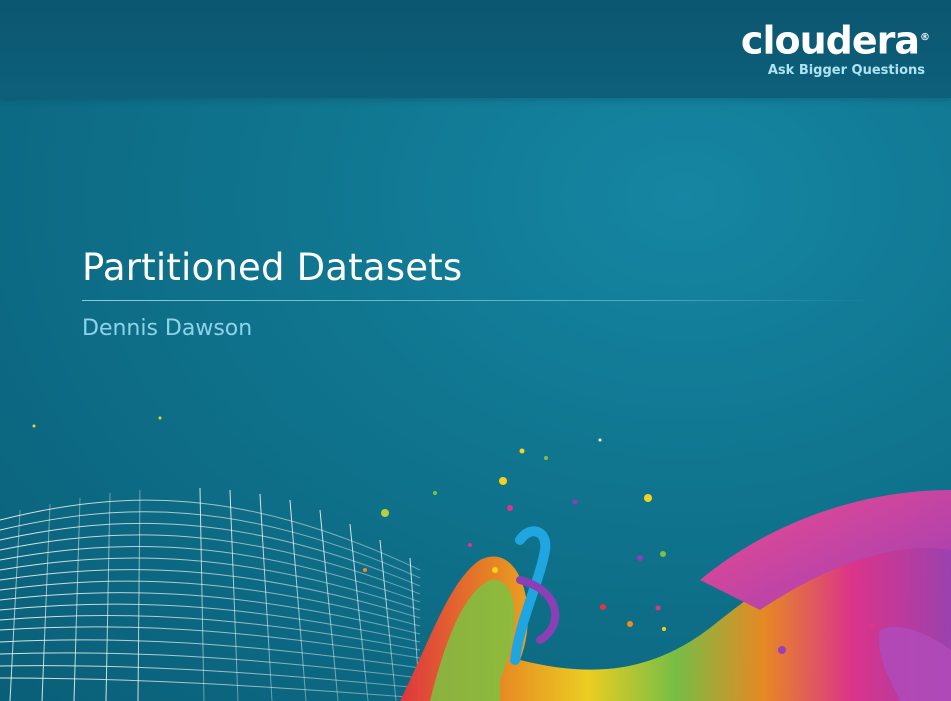 The height and width of the screenshot is (701, 951). Describe the element at coordinates (167, 328) in the screenshot. I see `slide-subtitle: Dennis Dawson` at that location.